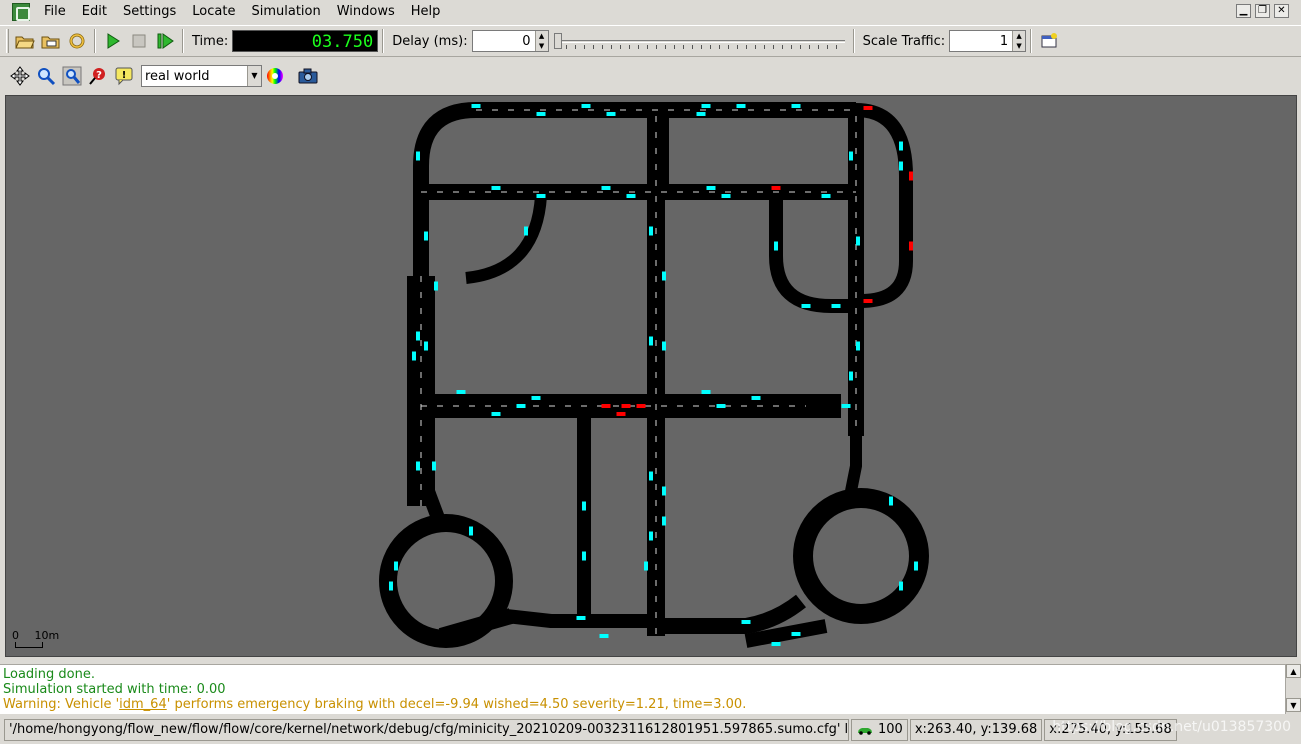 The height and width of the screenshot is (744, 1301). What do you see at coordinates (124, 76) in the screenshot?
I see `tooltip-icon: !` at bounding box center [124, 76].